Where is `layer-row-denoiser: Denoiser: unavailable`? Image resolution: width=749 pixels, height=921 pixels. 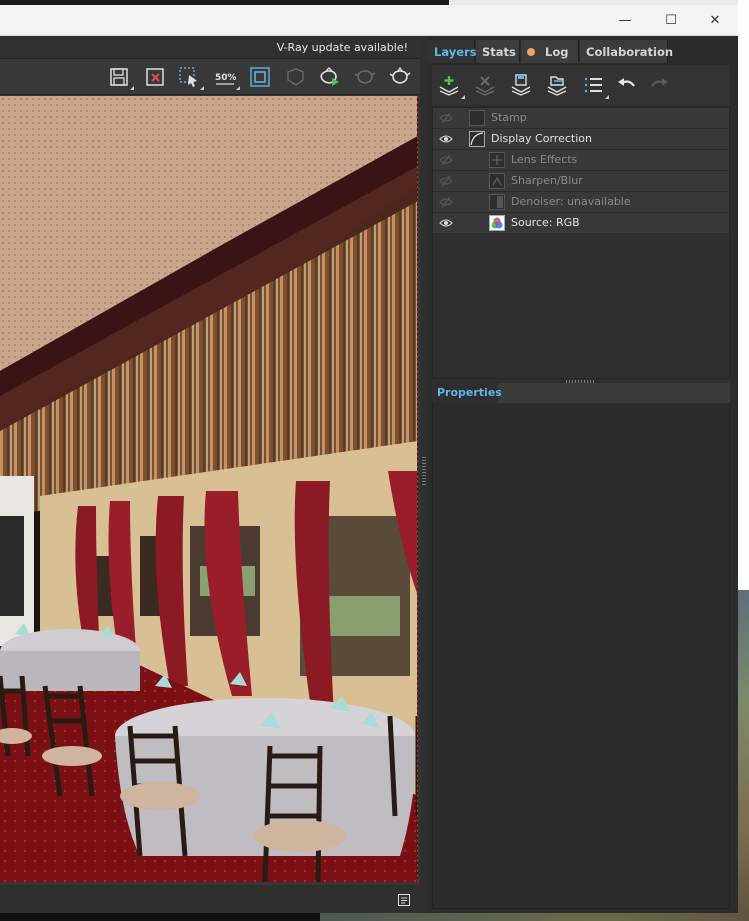 layer-row-denoiser: Denoiser: unavailable is located at coordinates (581, 202).